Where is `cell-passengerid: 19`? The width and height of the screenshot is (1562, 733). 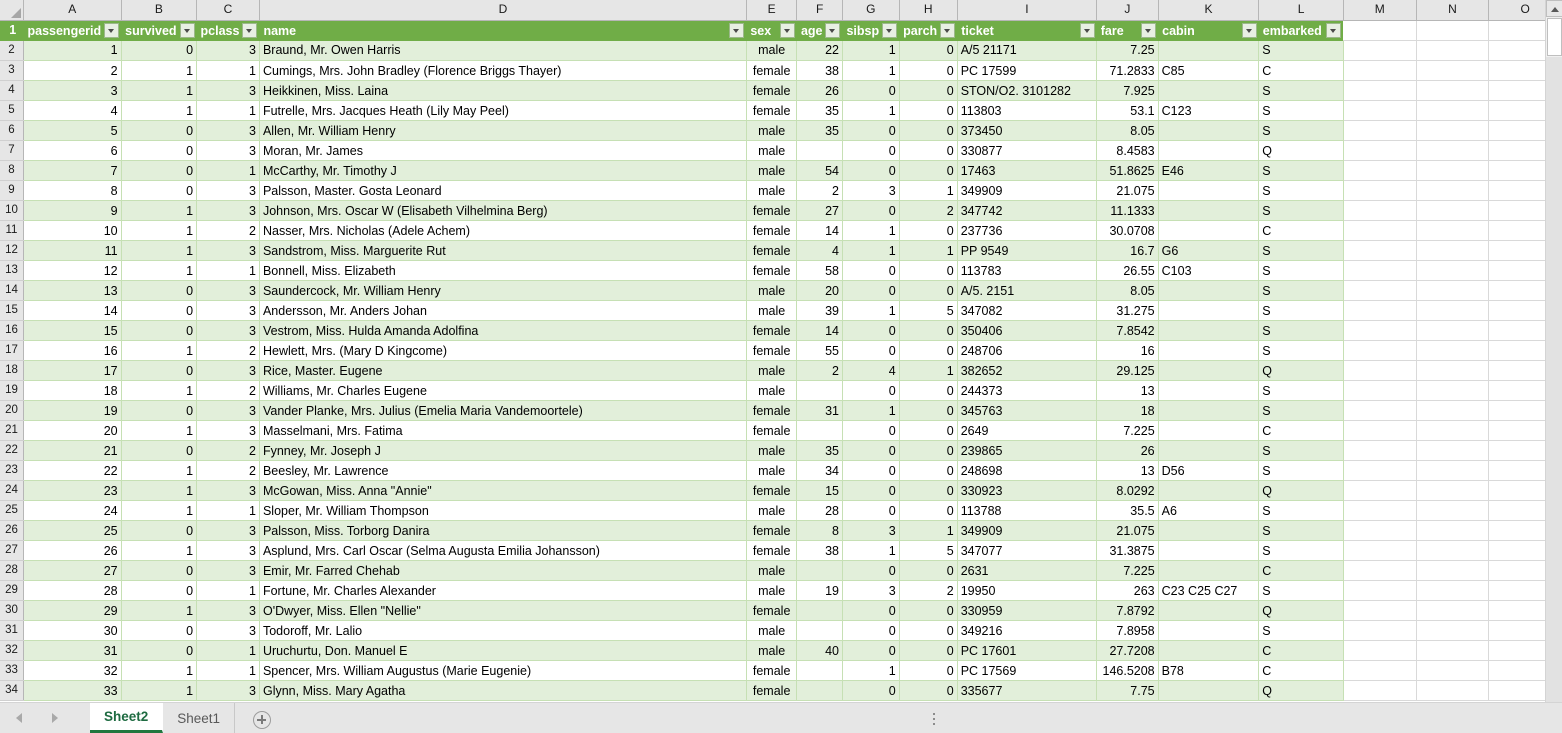
cell-passengerid: 19 is located at coordinates (72, 410).